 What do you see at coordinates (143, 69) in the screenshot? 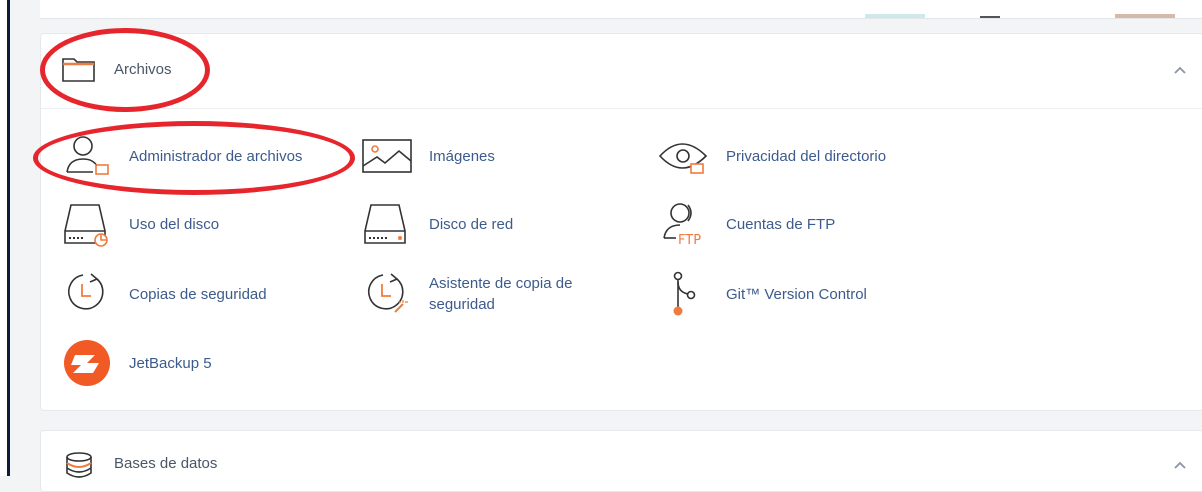
I see `files-section-title: Archivos` at bounding box center [143, 69].